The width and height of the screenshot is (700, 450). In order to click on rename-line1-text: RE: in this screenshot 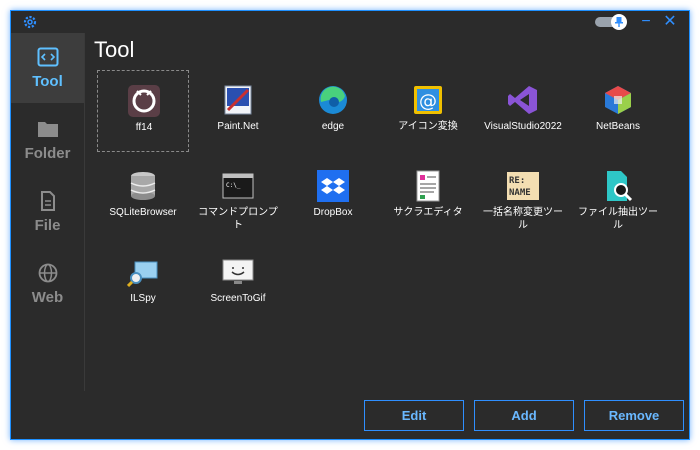, I will do `click(517, 181)`.